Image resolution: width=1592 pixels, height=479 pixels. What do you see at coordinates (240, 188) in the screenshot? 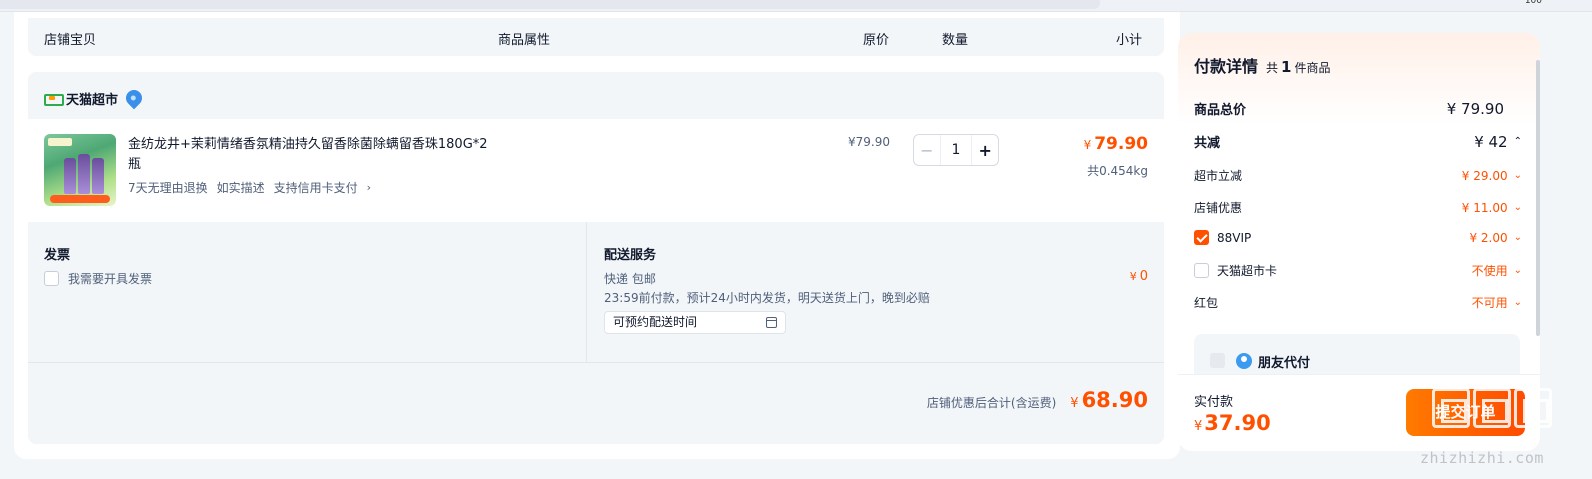
I see `service-tag: 如实描述` at bounding box center [240, 188].